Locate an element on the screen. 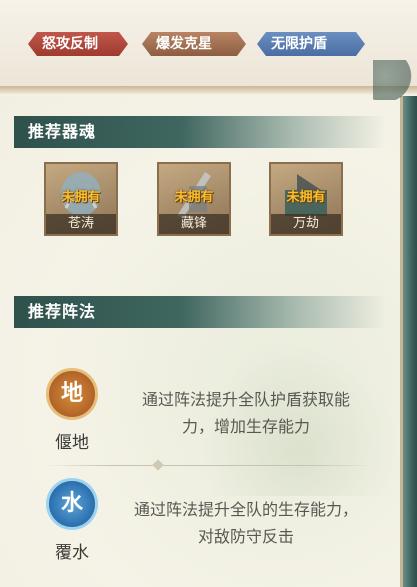 The image size is (417, 587). soul-card-wanjie: 未拥有 万劫 is located at coordinates (306, 199).